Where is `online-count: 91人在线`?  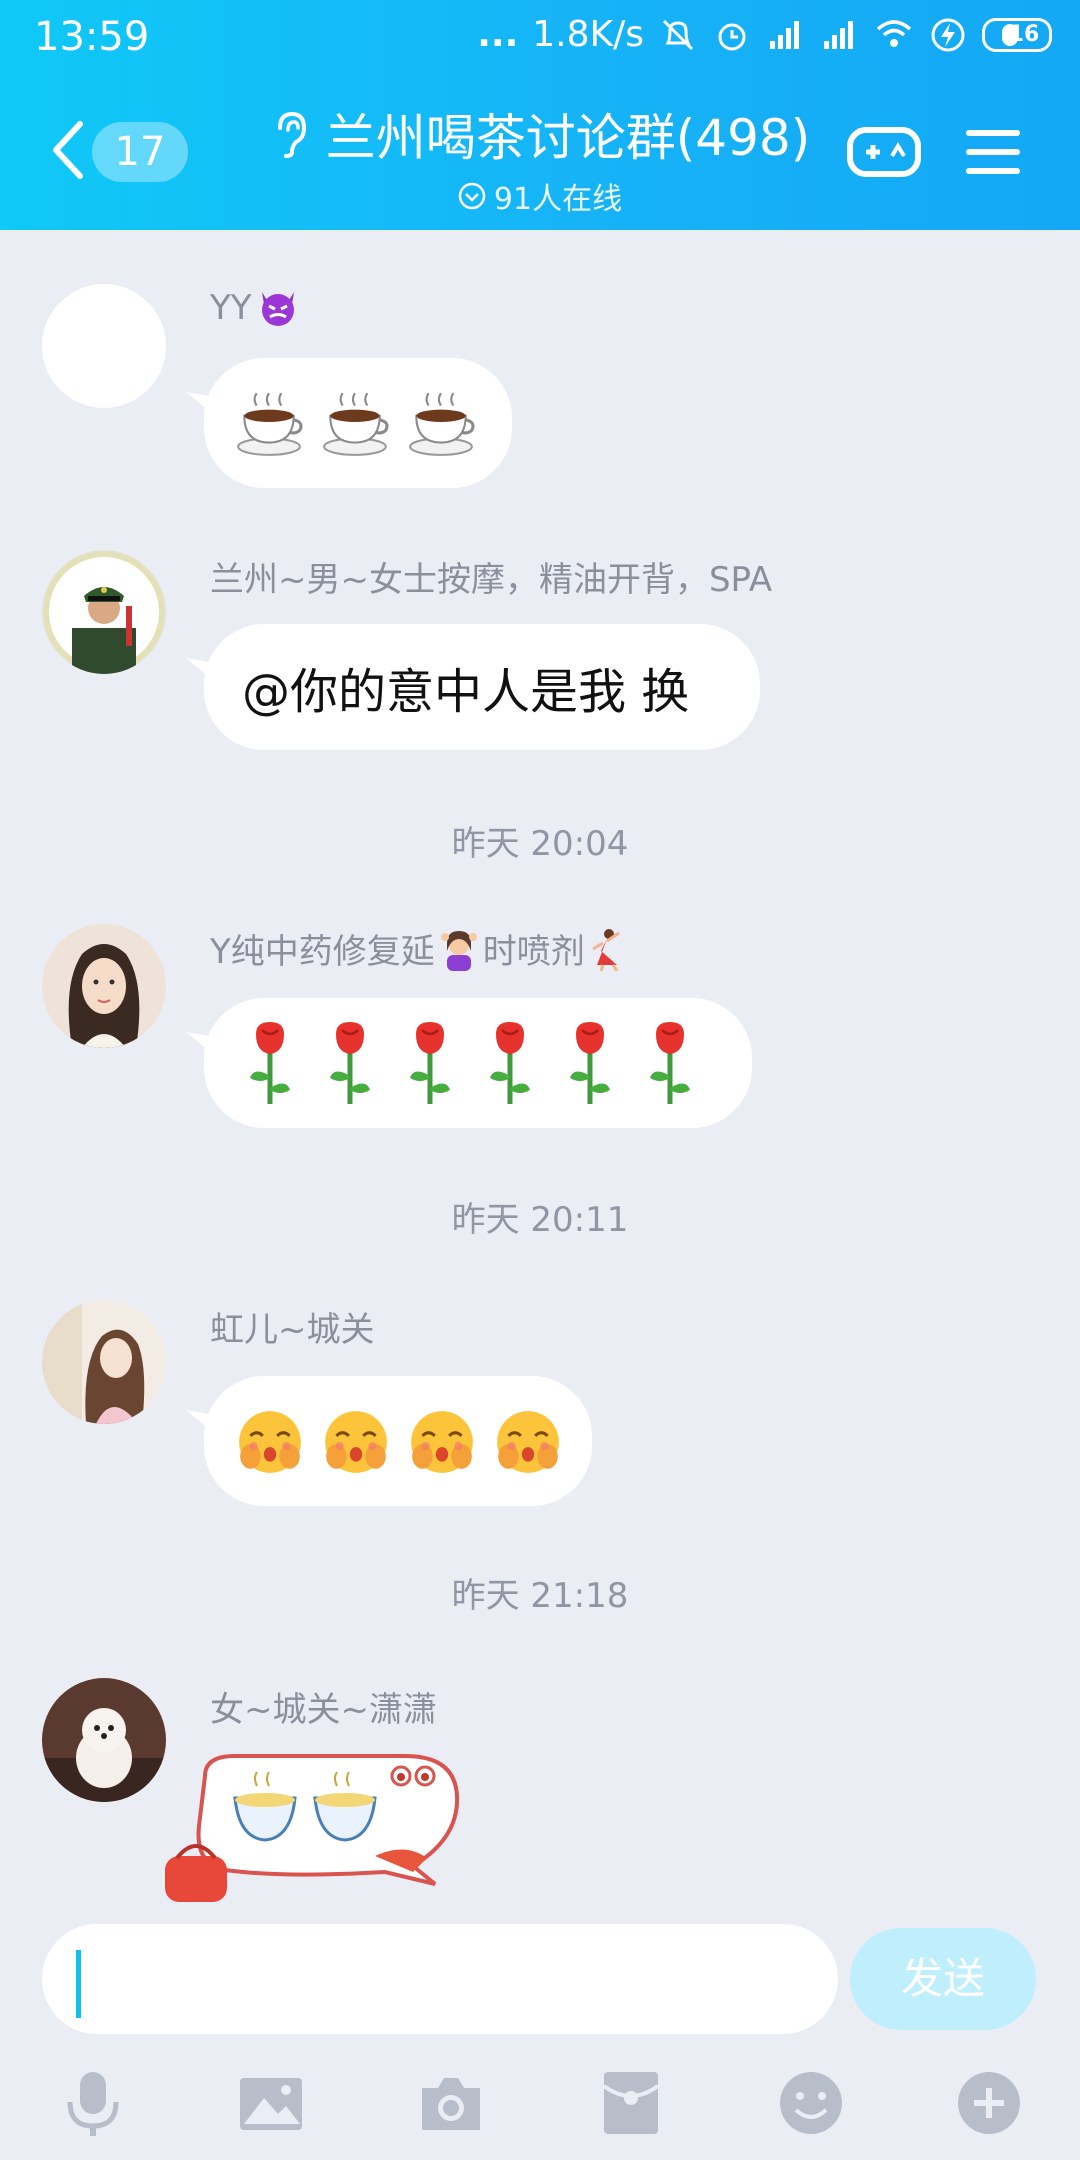
online-count: 91人在线 is located at coordinates (558, 199).